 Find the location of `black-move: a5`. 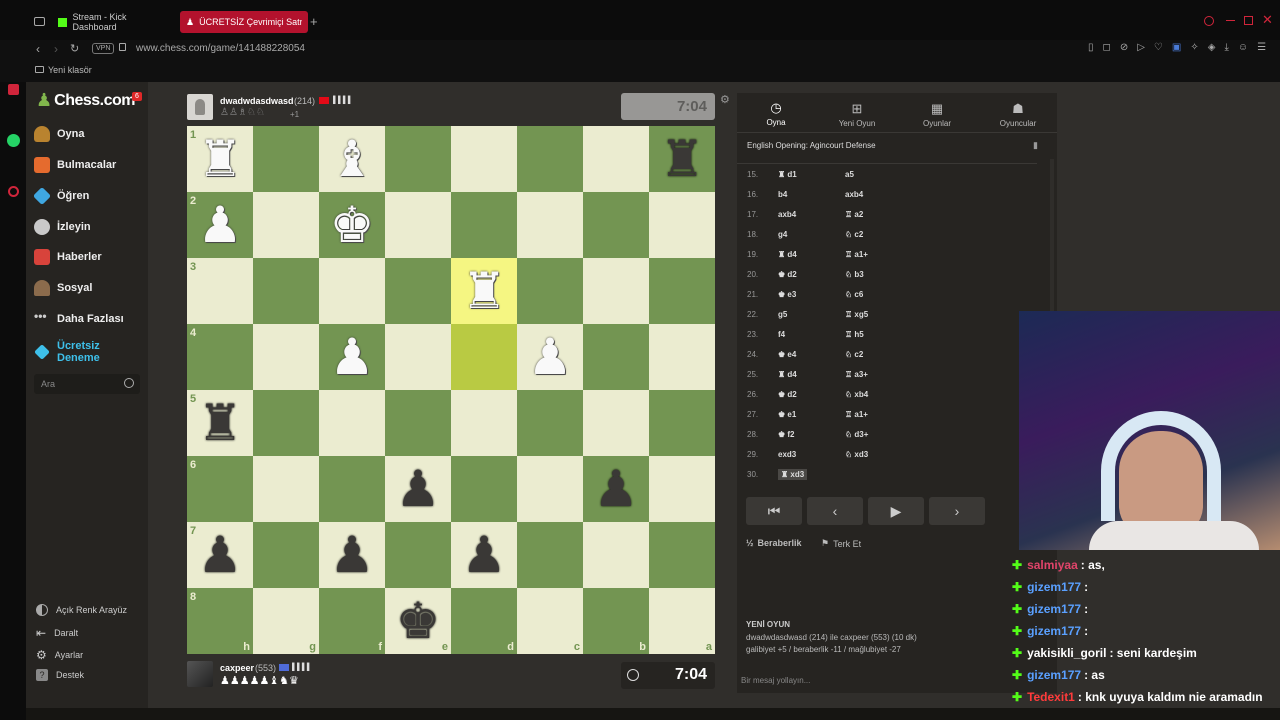

black-move: a5 is located at coordinates (849, 174).